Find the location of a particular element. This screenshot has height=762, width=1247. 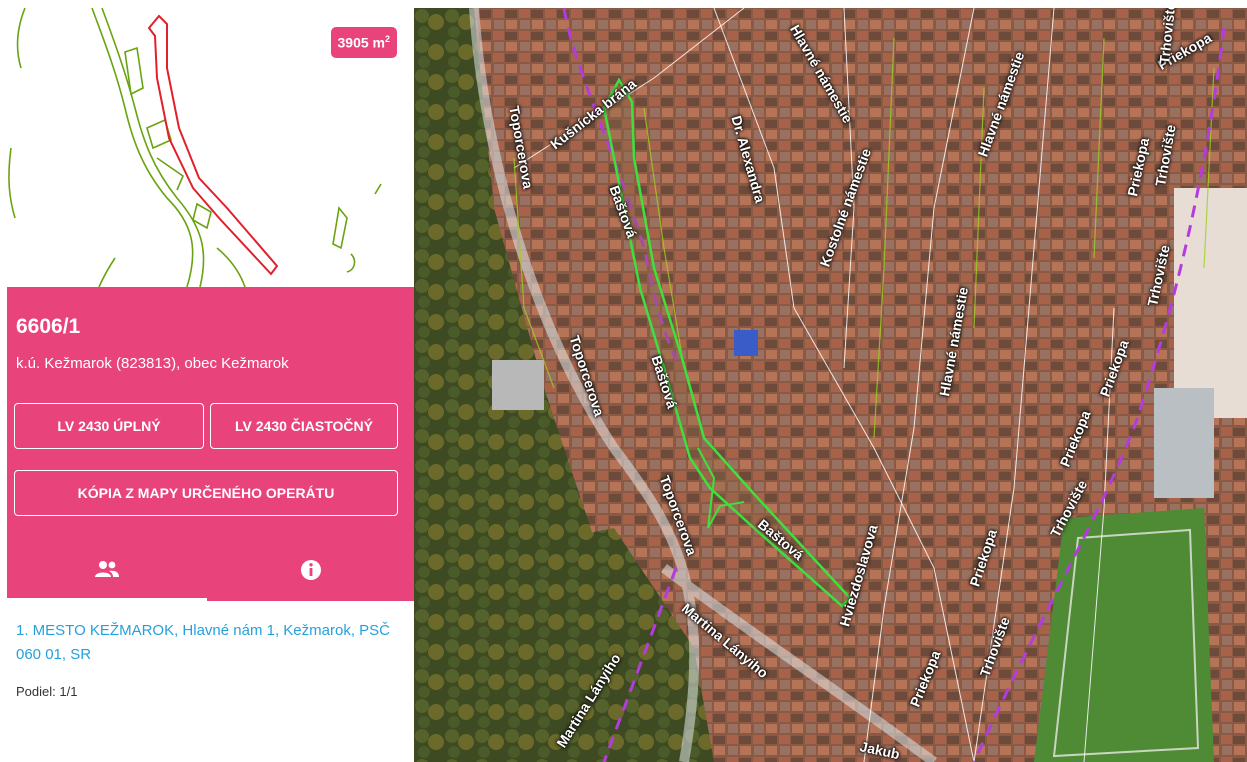

owner-share: Podiel: 1/1 is located at coordinates (47, 691).